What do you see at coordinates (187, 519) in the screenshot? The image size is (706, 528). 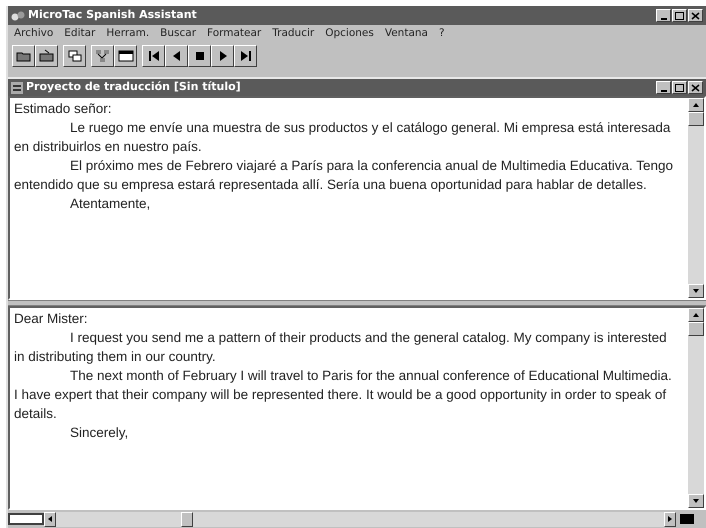 I see `horizontal-scroll-thumb` at bounding box center [187, 519].